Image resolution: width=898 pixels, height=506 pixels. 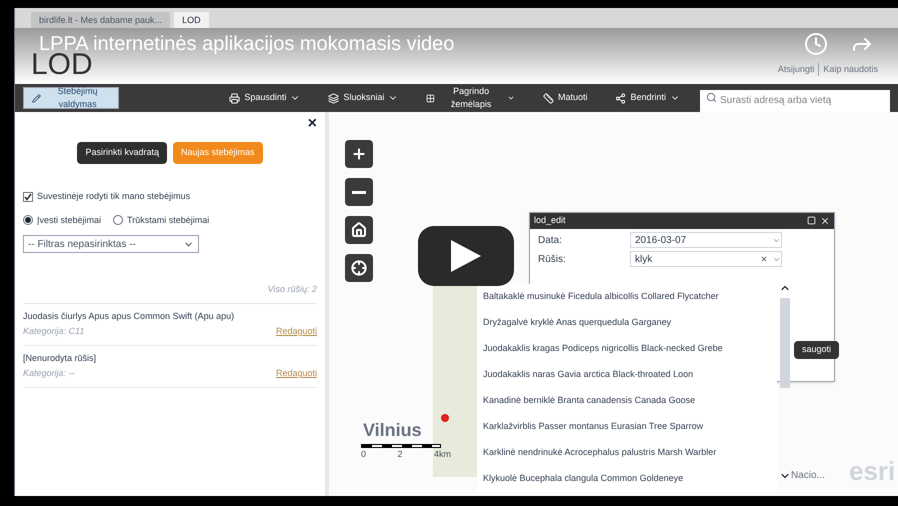 What do you see at coordinates (470, 98) in the screenshot?
I see `toolbar-button: Pagrindo žemėlapis` at bounding box center [470, 98].